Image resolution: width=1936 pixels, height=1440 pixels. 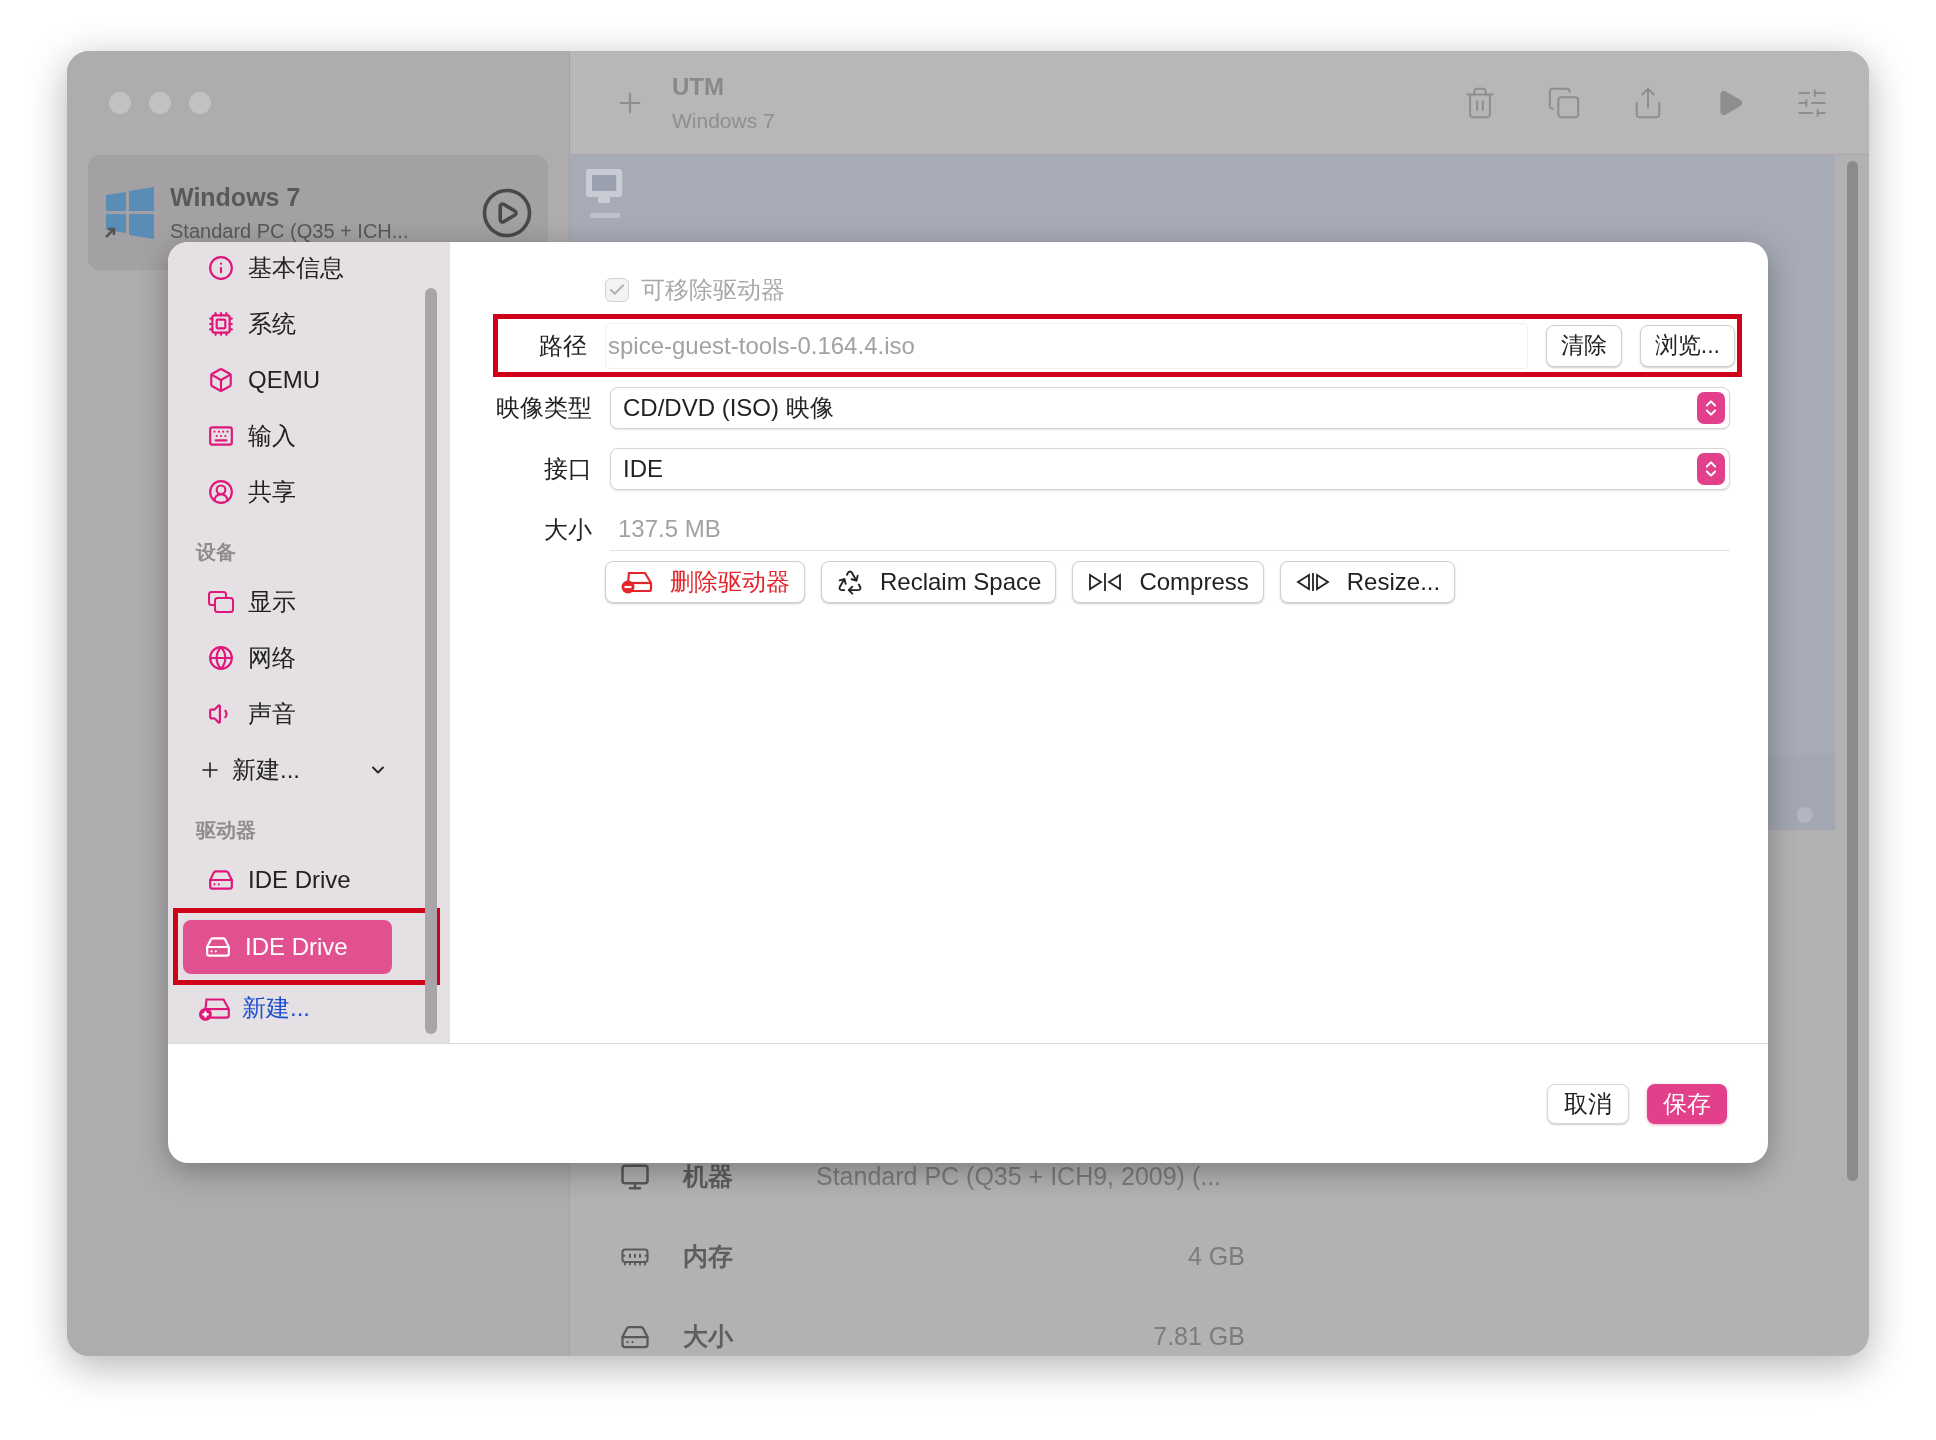 What do you see at coordinates (225, 830) in the screenshot?
I see `section-header: 驱动器` at bounding box center [225, 830].